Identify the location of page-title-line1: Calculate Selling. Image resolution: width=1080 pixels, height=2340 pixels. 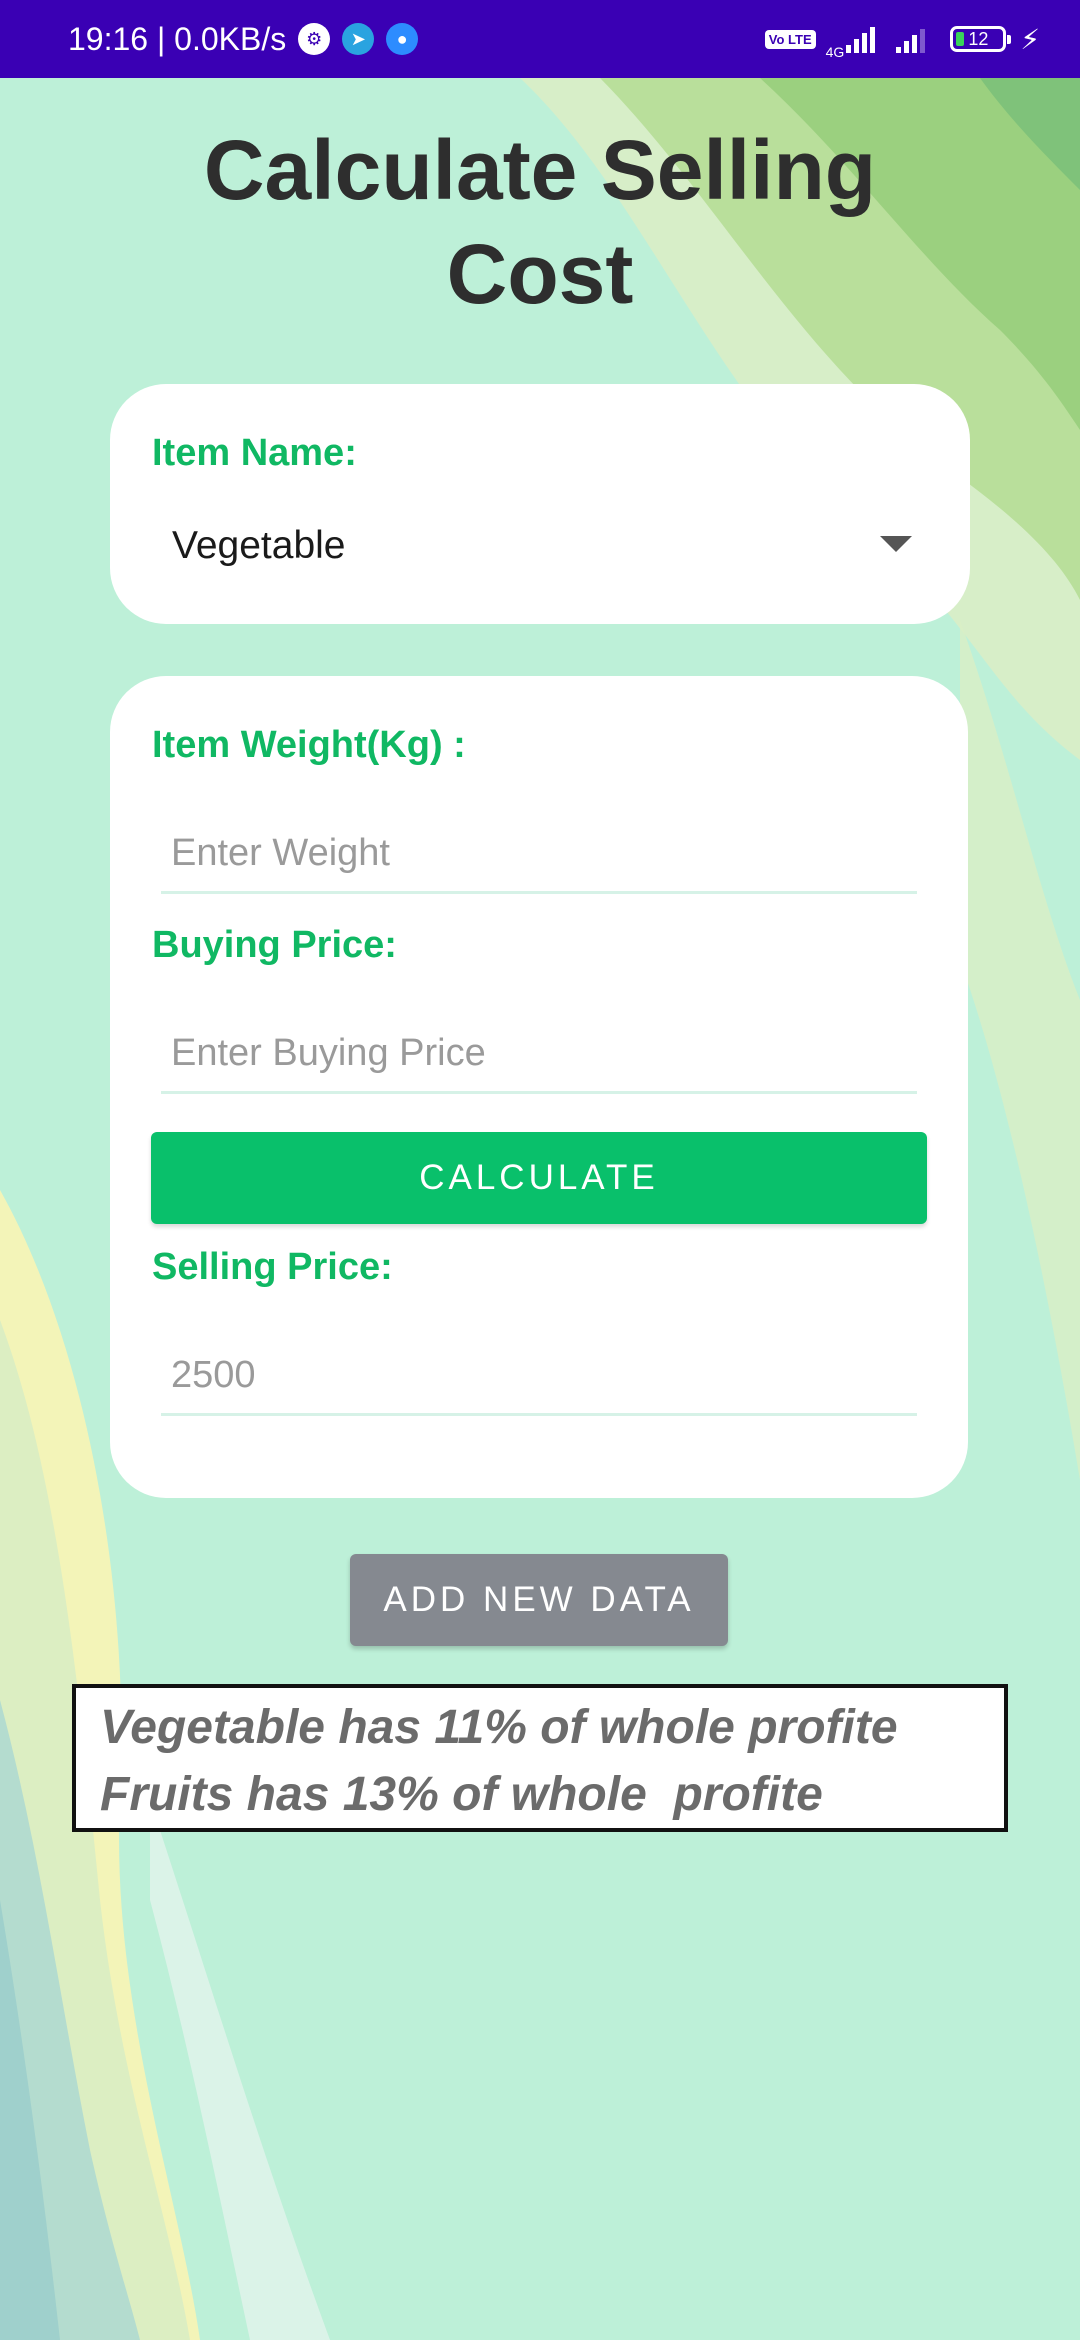
(540, 170).